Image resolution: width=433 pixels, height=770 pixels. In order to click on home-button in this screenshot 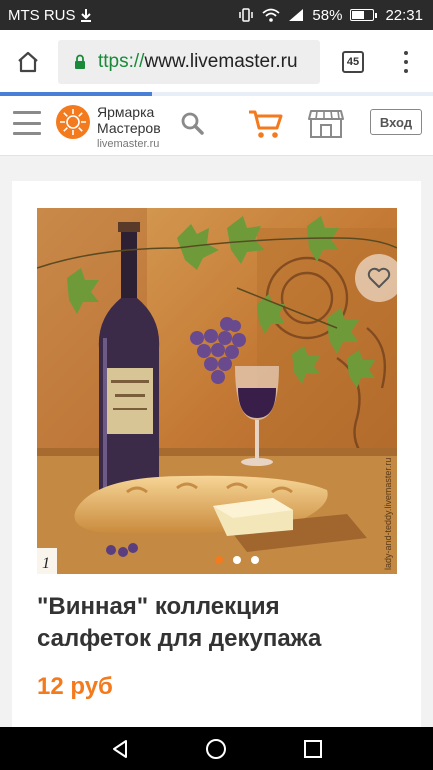, I will do `click(28, 62)`.